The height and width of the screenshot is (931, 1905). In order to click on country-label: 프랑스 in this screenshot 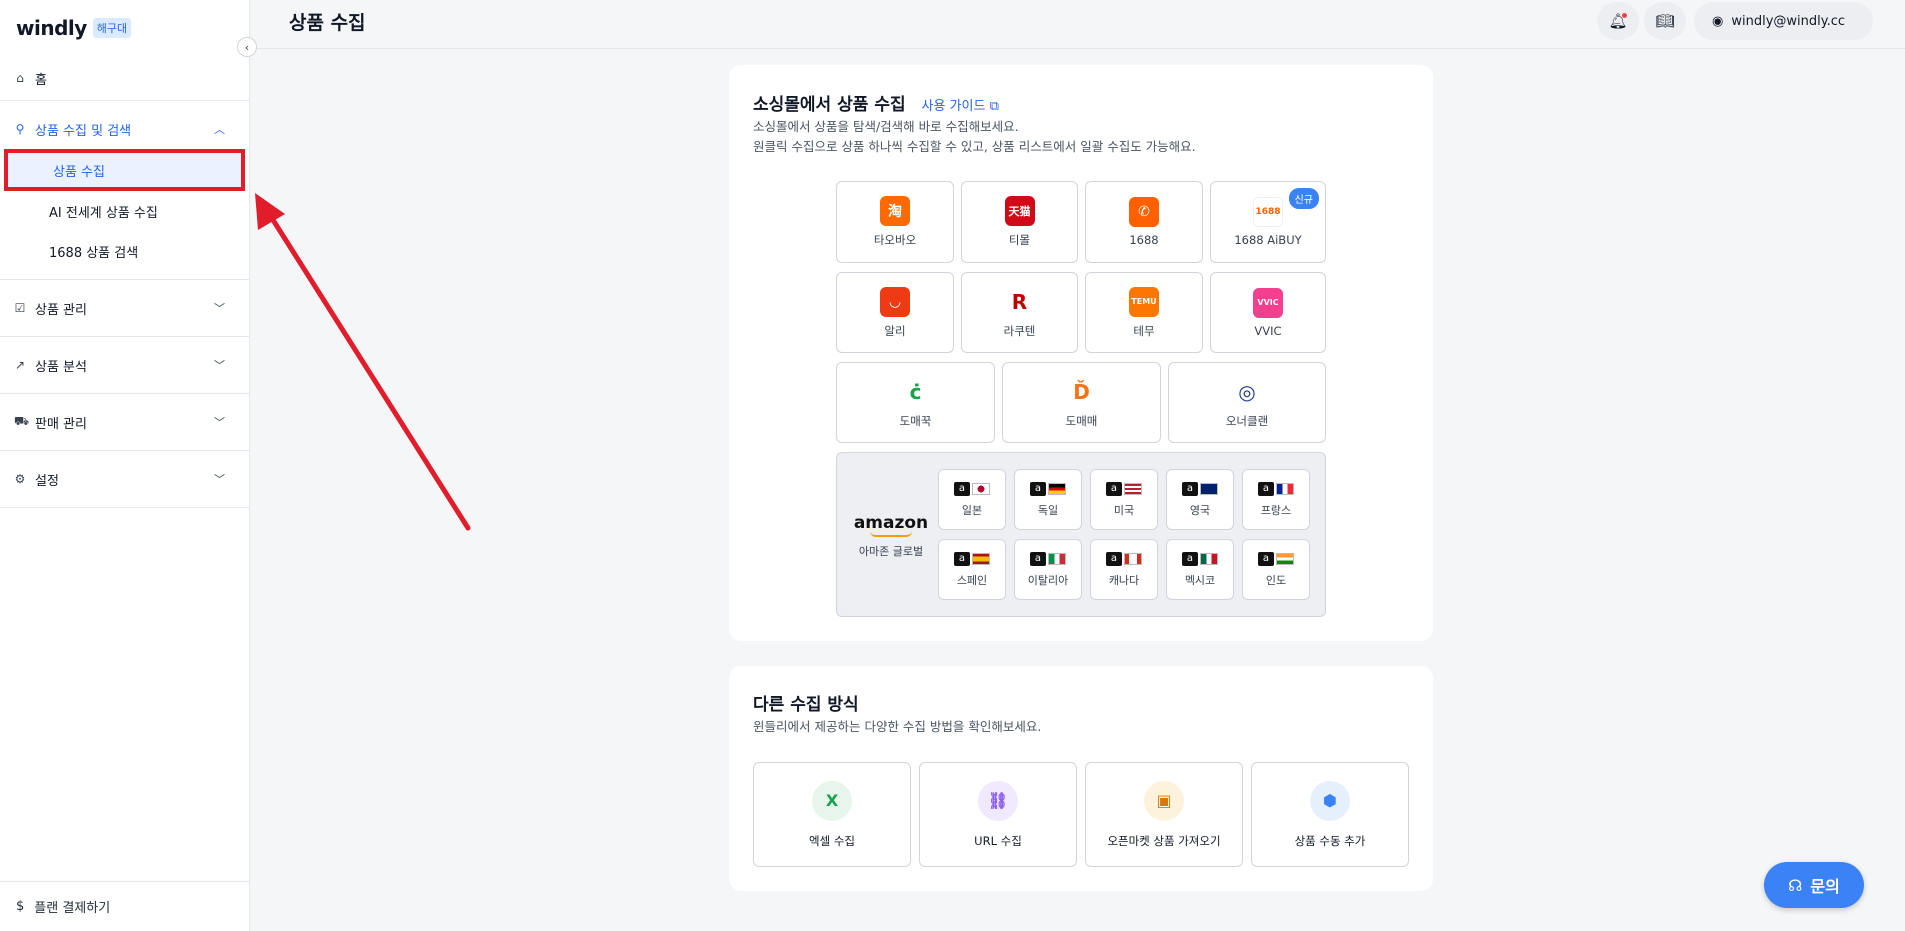, I will do `click(1276, 510)`.